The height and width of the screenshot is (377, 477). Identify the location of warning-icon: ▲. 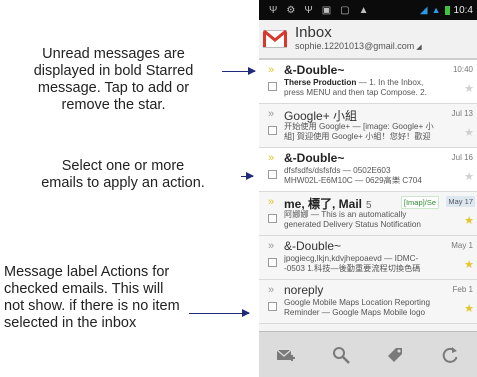
(363, 10).